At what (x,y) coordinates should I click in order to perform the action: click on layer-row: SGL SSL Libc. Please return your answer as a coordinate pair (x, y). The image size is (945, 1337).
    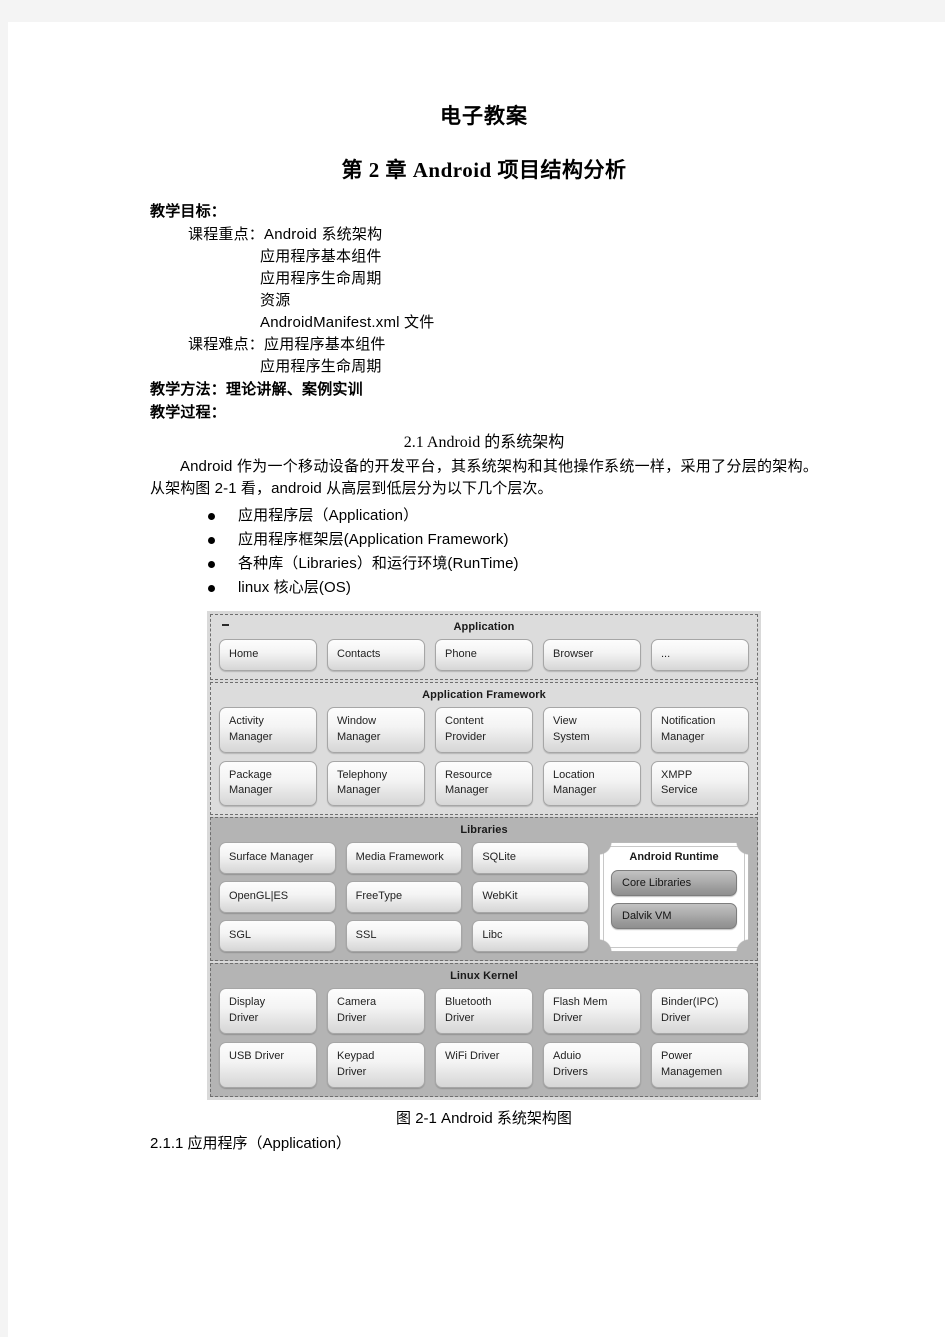
    Looking at the image, I should click on (404, 936).